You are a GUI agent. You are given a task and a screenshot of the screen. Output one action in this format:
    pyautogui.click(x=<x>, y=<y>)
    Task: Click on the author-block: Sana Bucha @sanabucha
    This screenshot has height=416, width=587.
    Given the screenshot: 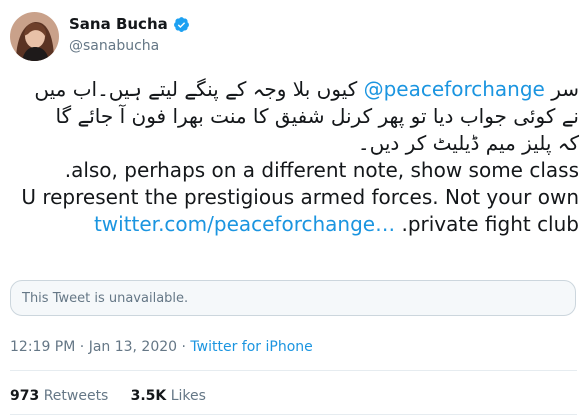 What is the action you would take?
    pyautogui.click(x=129, y=35)
    